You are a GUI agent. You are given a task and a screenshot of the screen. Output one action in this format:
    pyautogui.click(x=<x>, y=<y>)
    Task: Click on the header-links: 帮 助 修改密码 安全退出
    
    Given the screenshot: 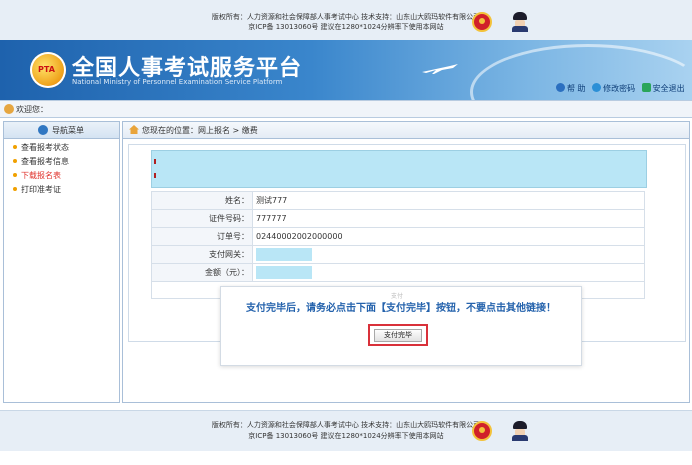 What is the action you would take?
    pyautogui.click(x=618, y=88)
    